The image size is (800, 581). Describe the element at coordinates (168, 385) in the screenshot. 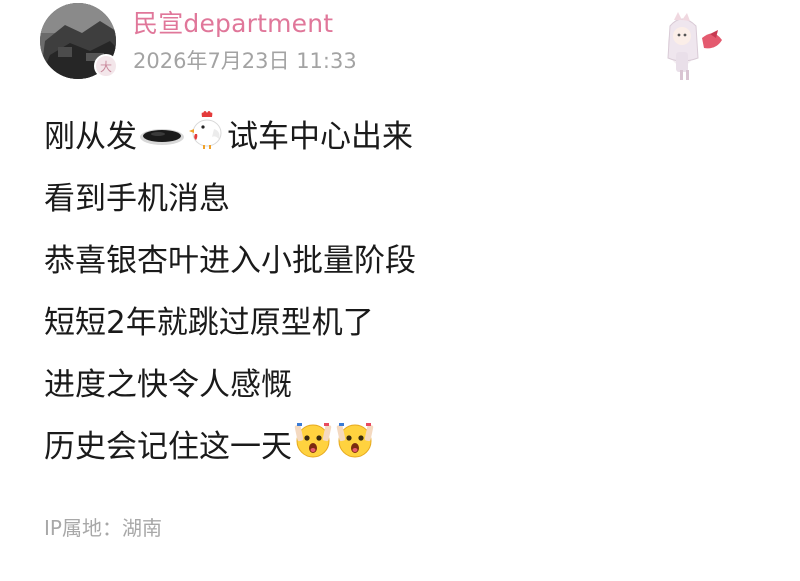

I see `content-text: 进度之快令人感慨` at that location.